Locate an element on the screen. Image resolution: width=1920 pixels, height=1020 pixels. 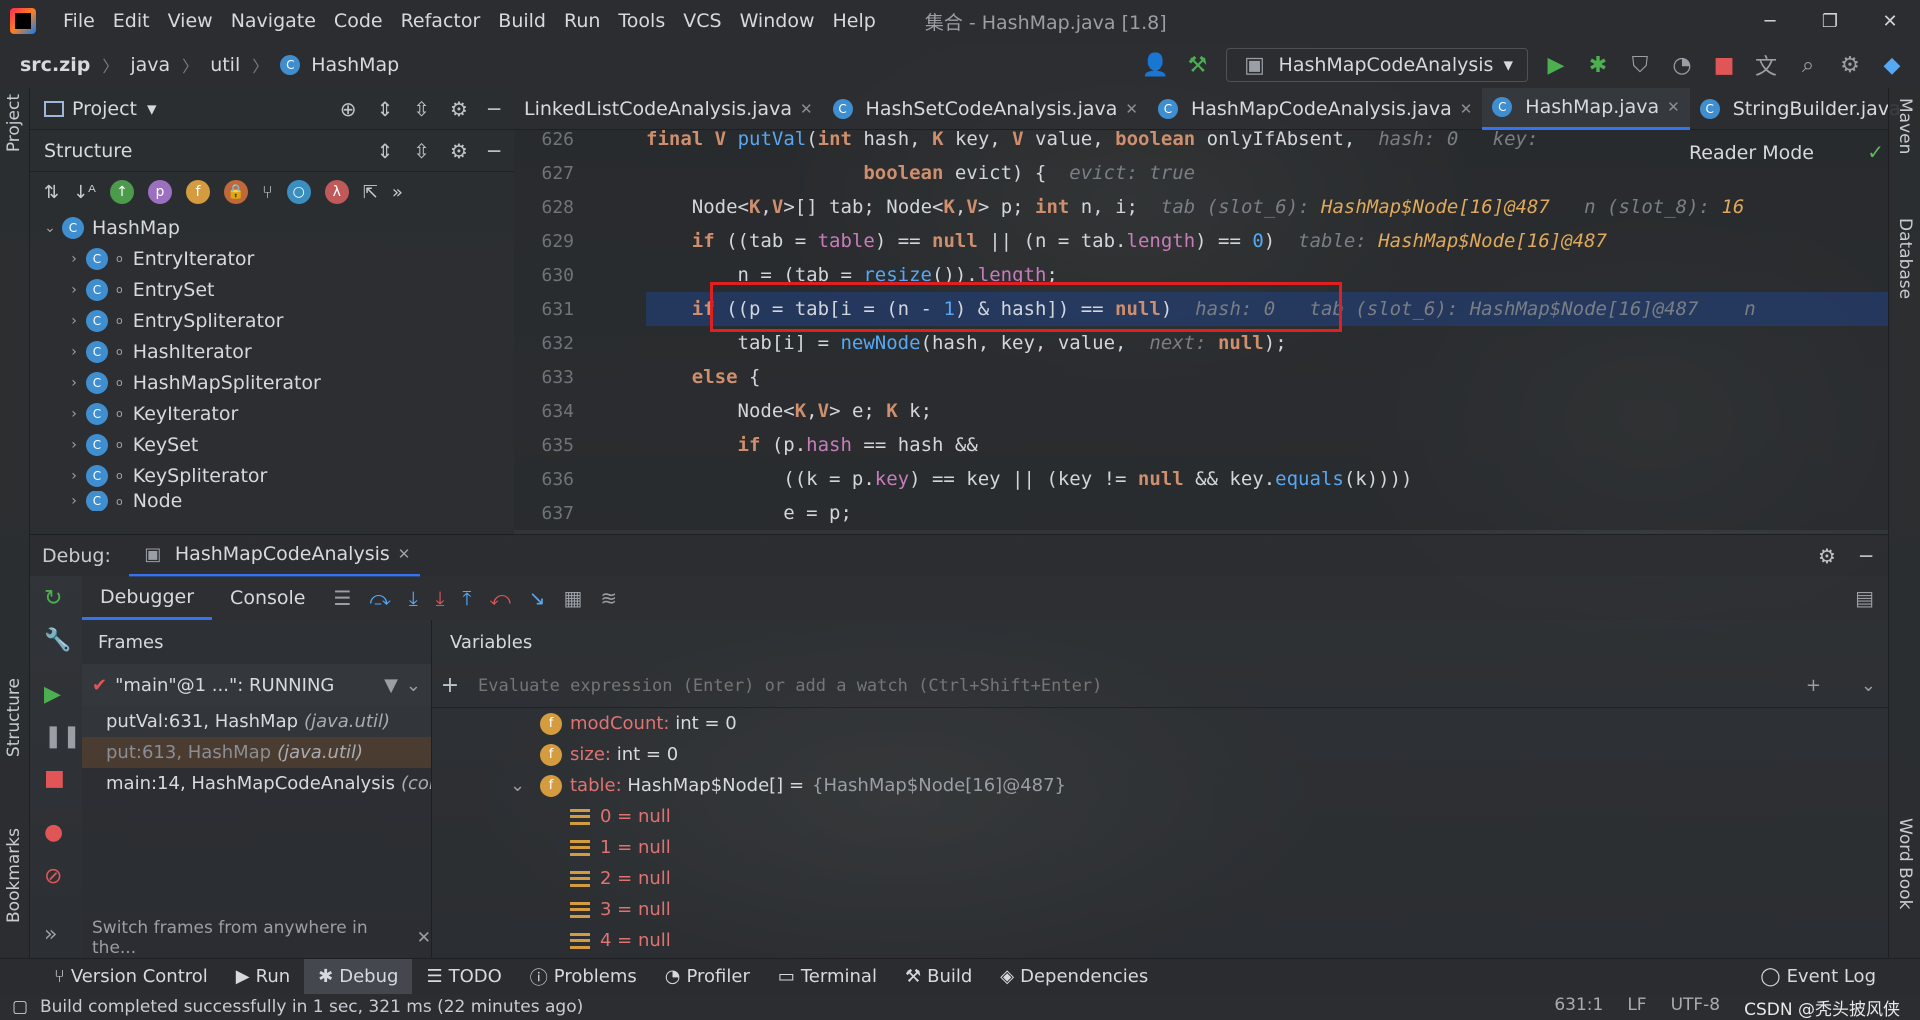
tree-item: › C o EntrySet is located at coordinates (276, 289).